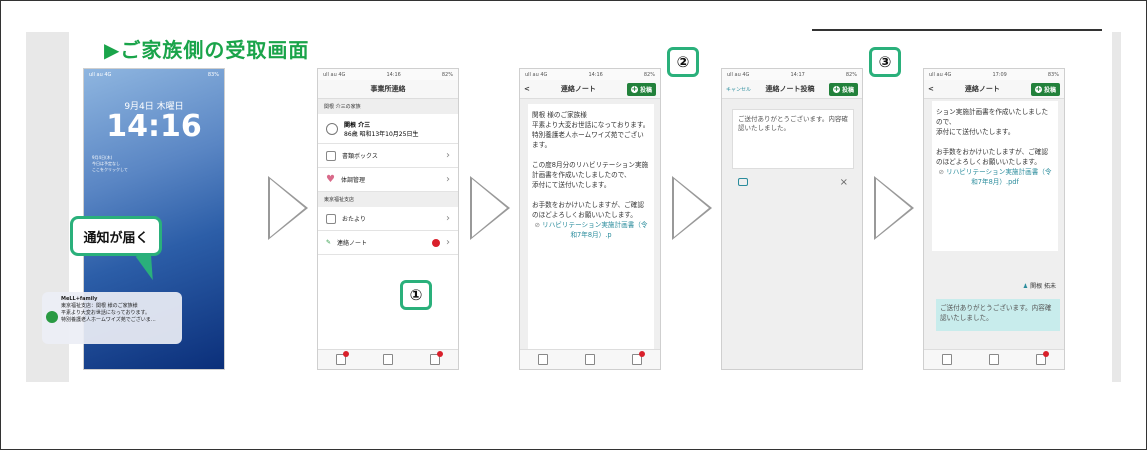 This screenshot has width=1147, height=450. What do you see at coordinates (388, 129) in the screenshot?
I see `person-card: 関根 介三 86歳 昭和13年10月25日生` at bounding box center [388, 129].